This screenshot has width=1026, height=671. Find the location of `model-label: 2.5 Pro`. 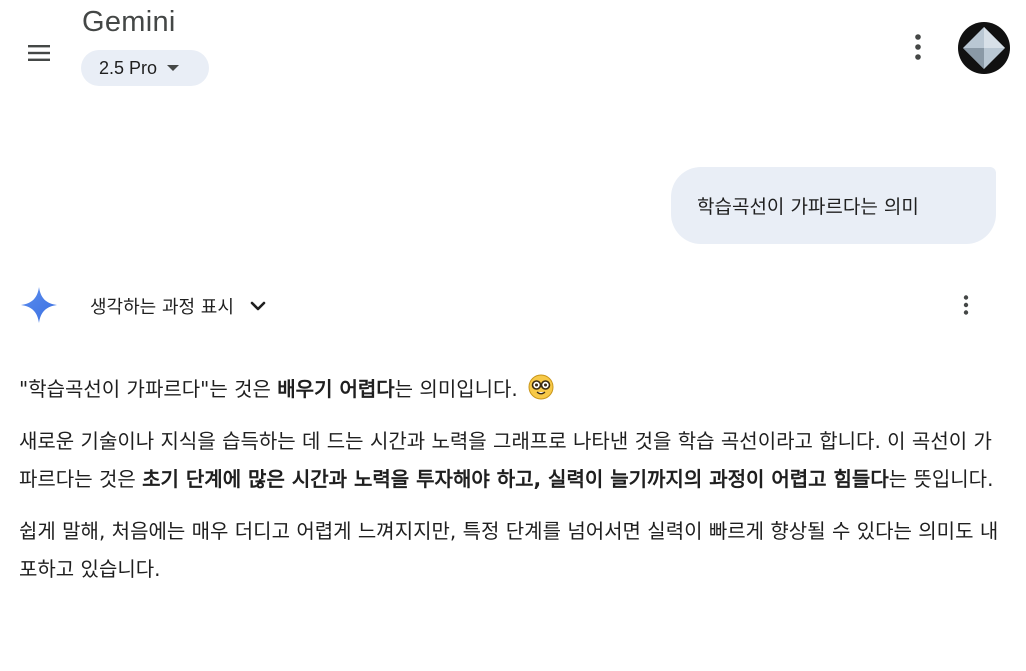

model-label: 2.5 Pro is located at coordinates (128, 67).